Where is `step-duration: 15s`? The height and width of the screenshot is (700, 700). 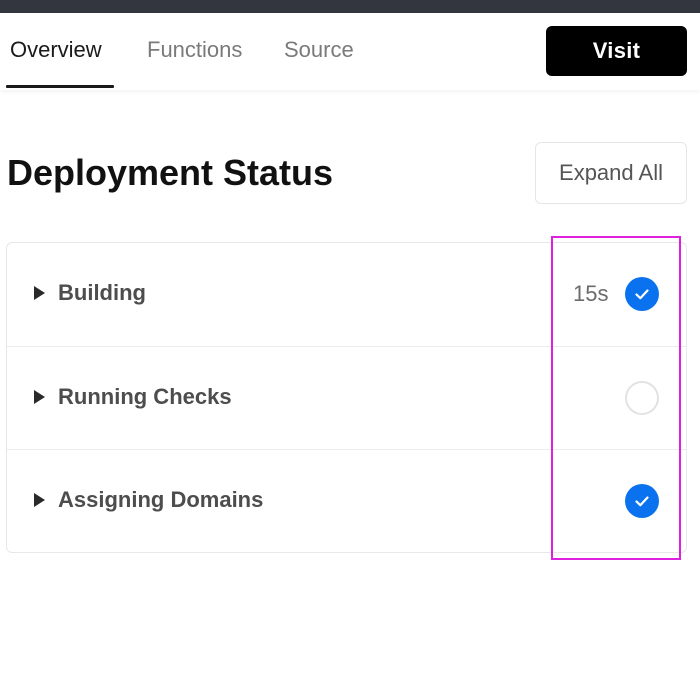 step-duration: 15s is located at coordinates (591, 293).